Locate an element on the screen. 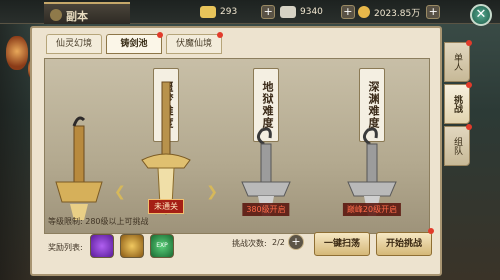  add-challenge-count-button: + is located at coordinates (296, 242).